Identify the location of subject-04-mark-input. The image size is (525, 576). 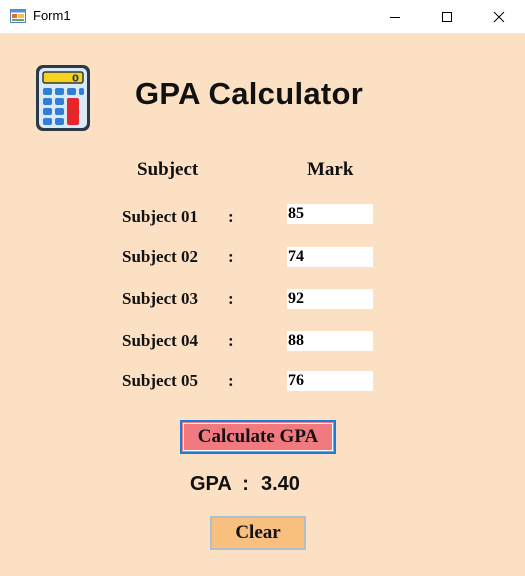
(330, 341).